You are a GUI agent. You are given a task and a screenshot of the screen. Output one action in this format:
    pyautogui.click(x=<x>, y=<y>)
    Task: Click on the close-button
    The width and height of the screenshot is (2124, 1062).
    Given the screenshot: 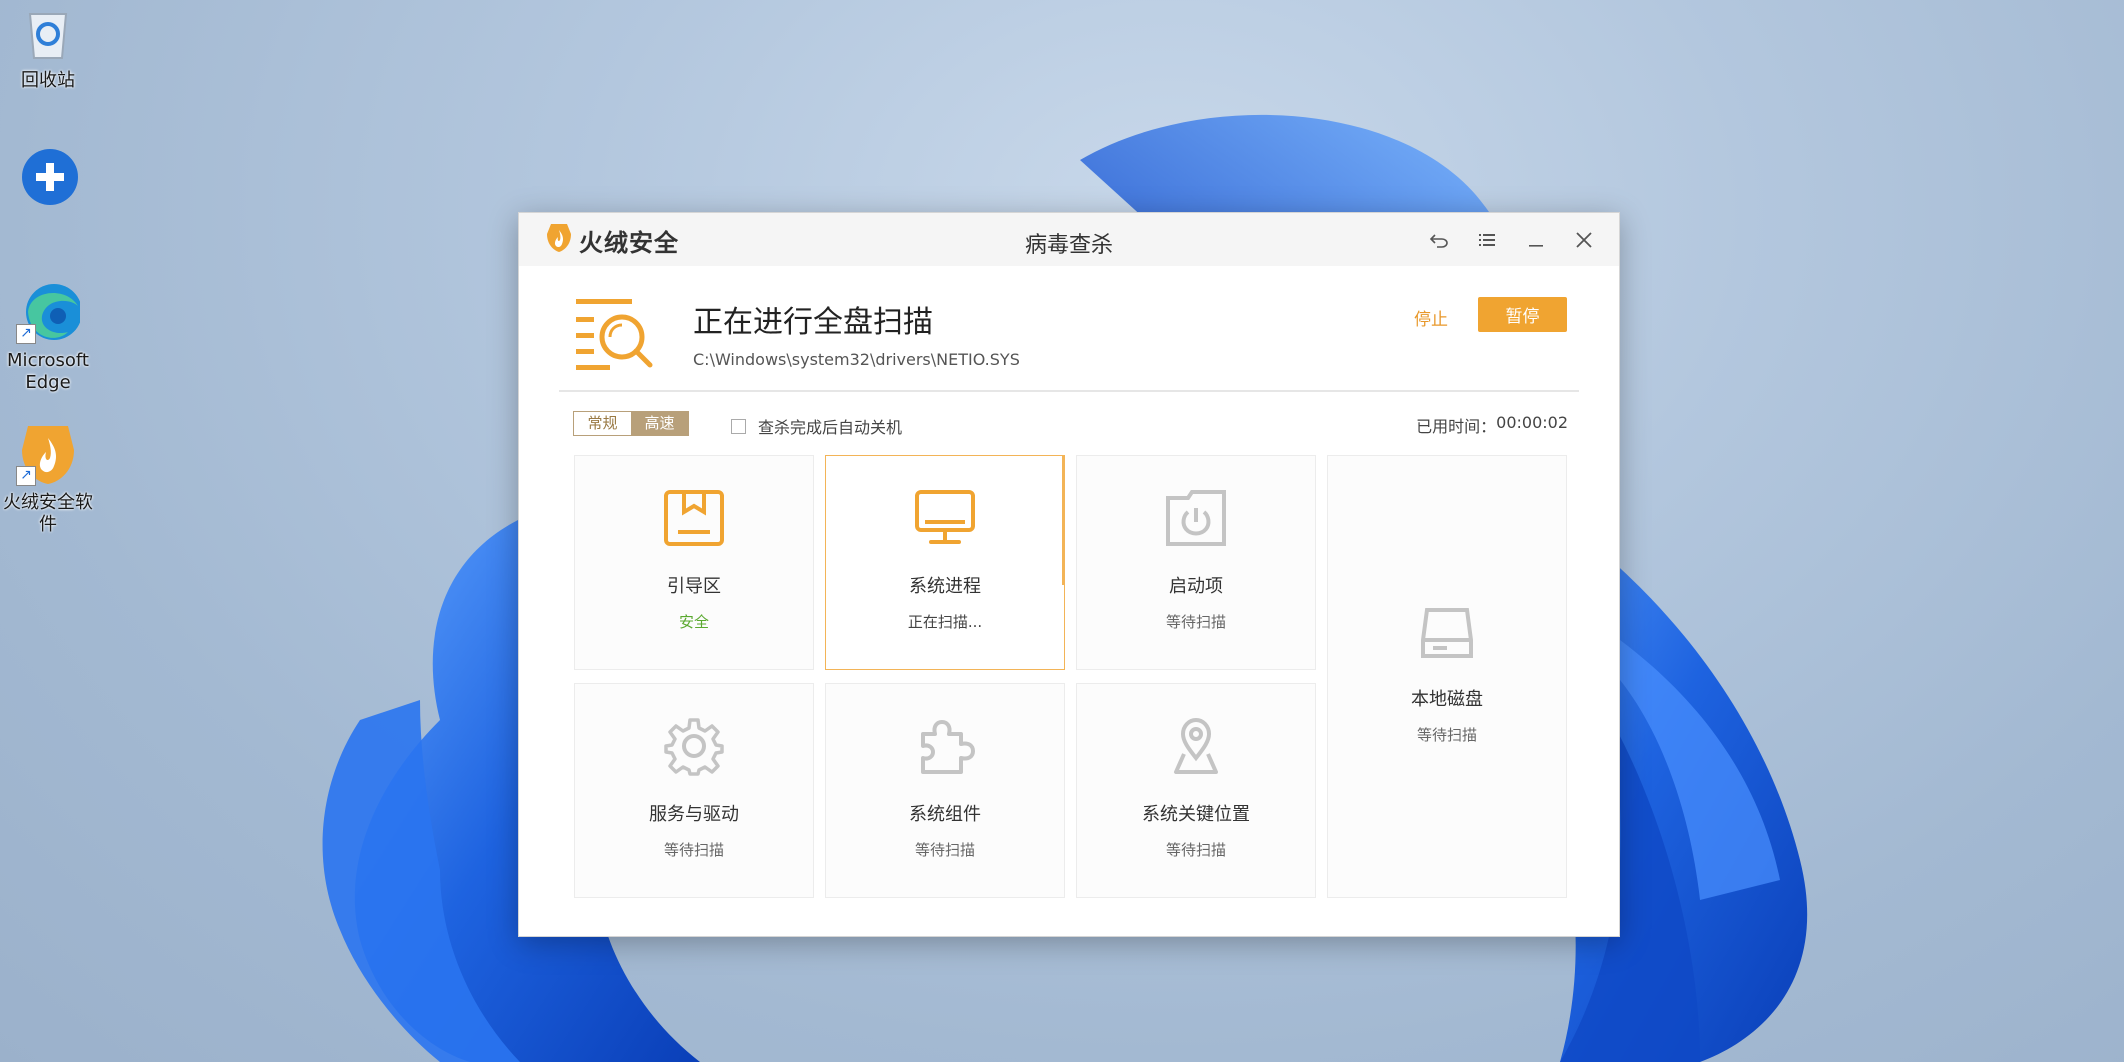 What is the action you would take?
    pyautogui.click(x=1584, y=240)
    